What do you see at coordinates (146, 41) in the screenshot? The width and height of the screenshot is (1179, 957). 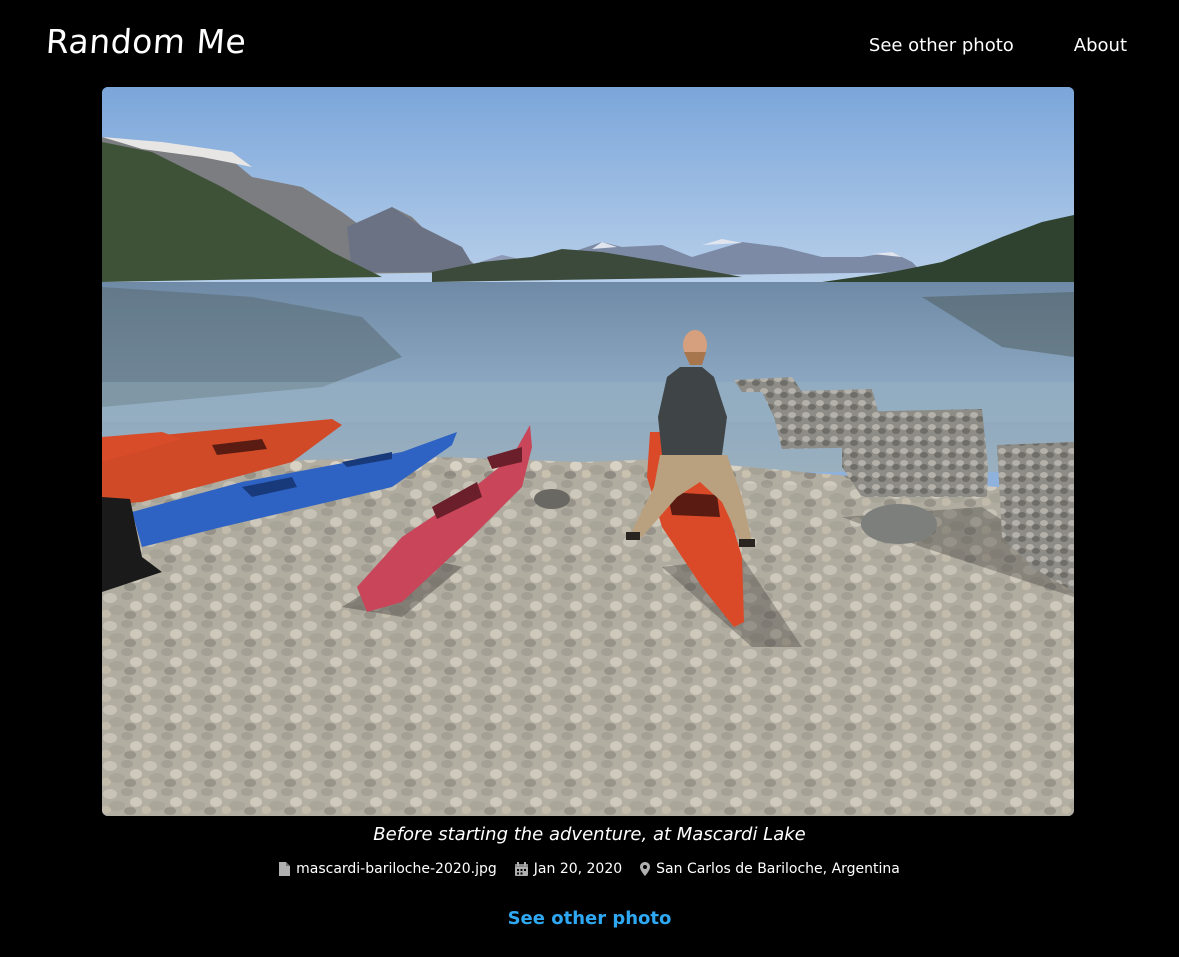 I see `brand-logo: Random Me` at bounding box center [146, 41].